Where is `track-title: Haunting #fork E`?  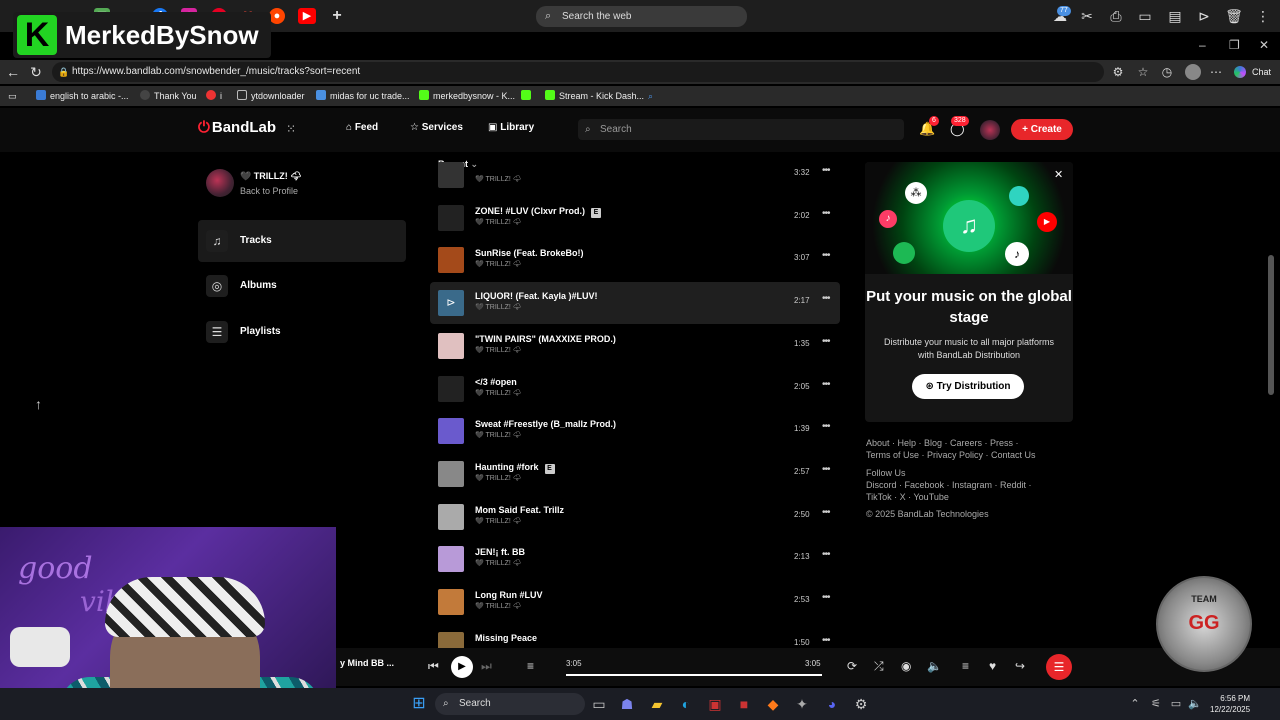
track-title: Haunting #fork E is located at coordinates (515, 468).